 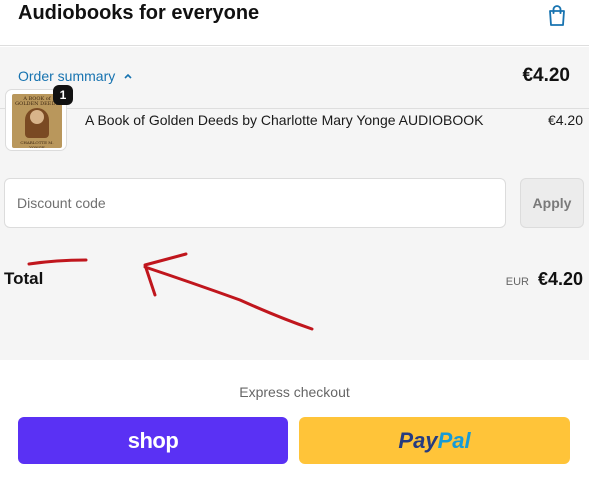 I want to click on total-amount: €4.20, so click(x=560, y=279).